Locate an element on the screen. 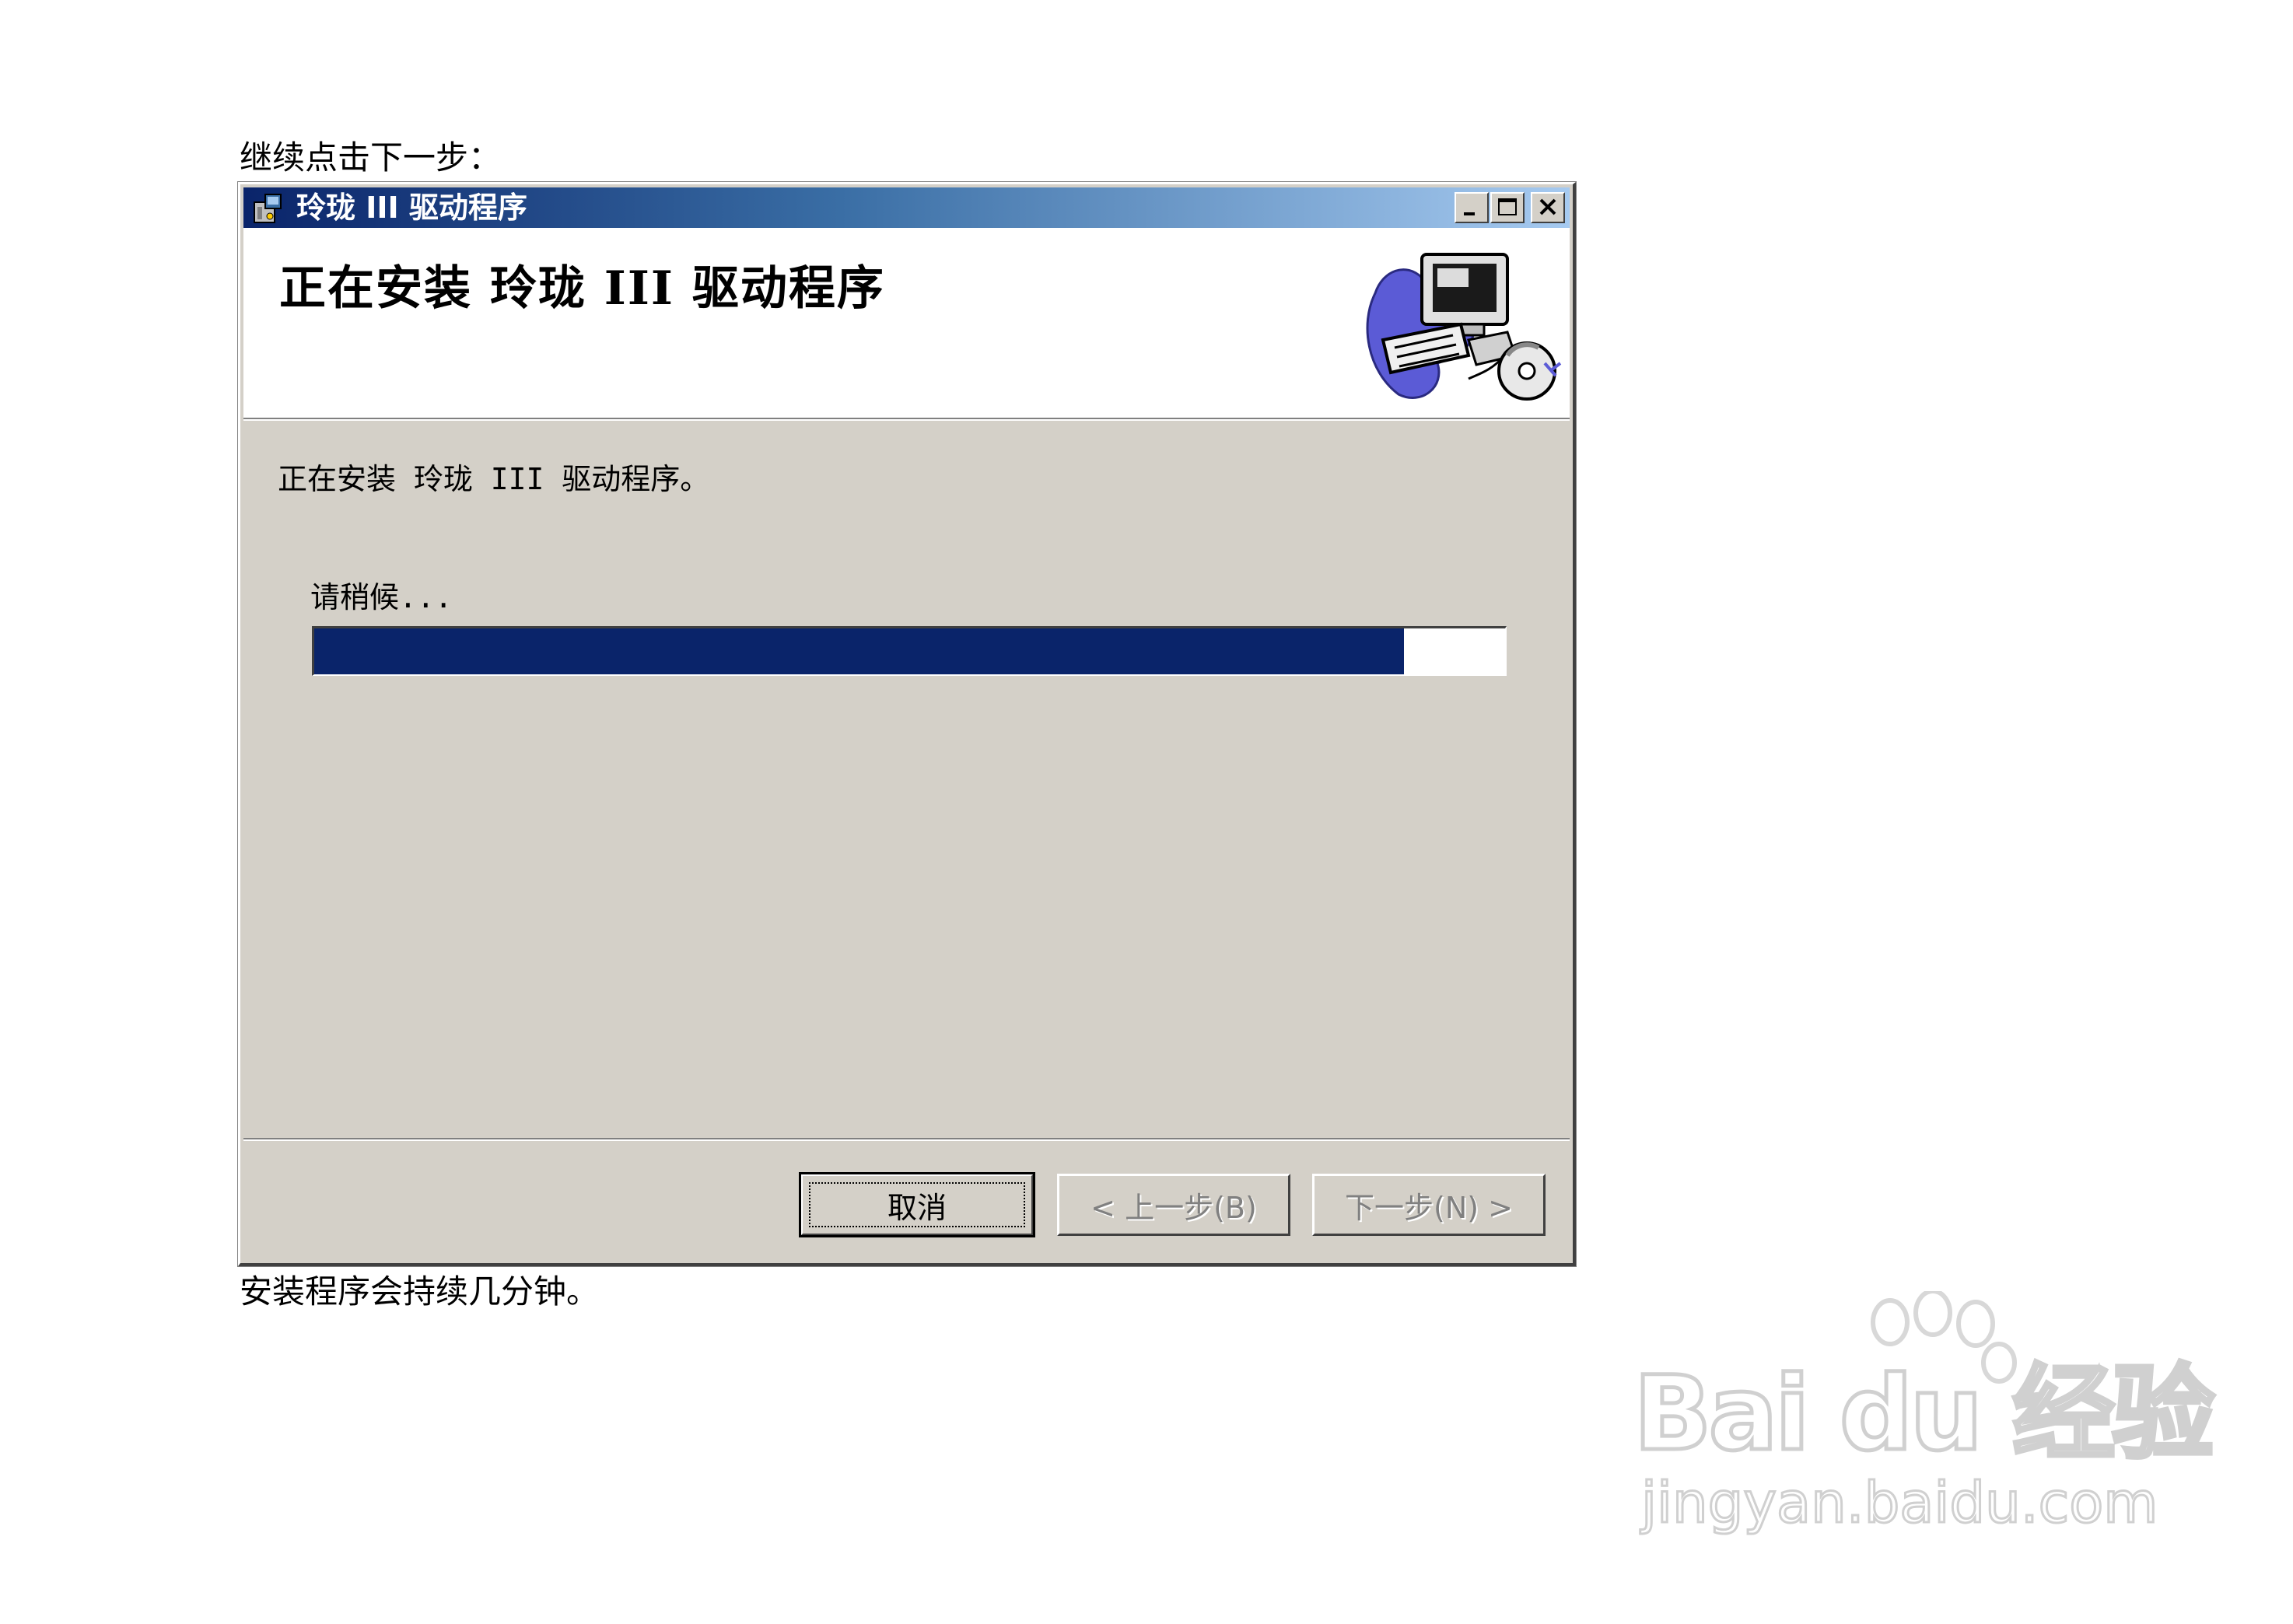 This screenshot has height=1624, width=2293. baidu-logo-watermark: Bai du 经验 is located at coordinates (1923, 1414).